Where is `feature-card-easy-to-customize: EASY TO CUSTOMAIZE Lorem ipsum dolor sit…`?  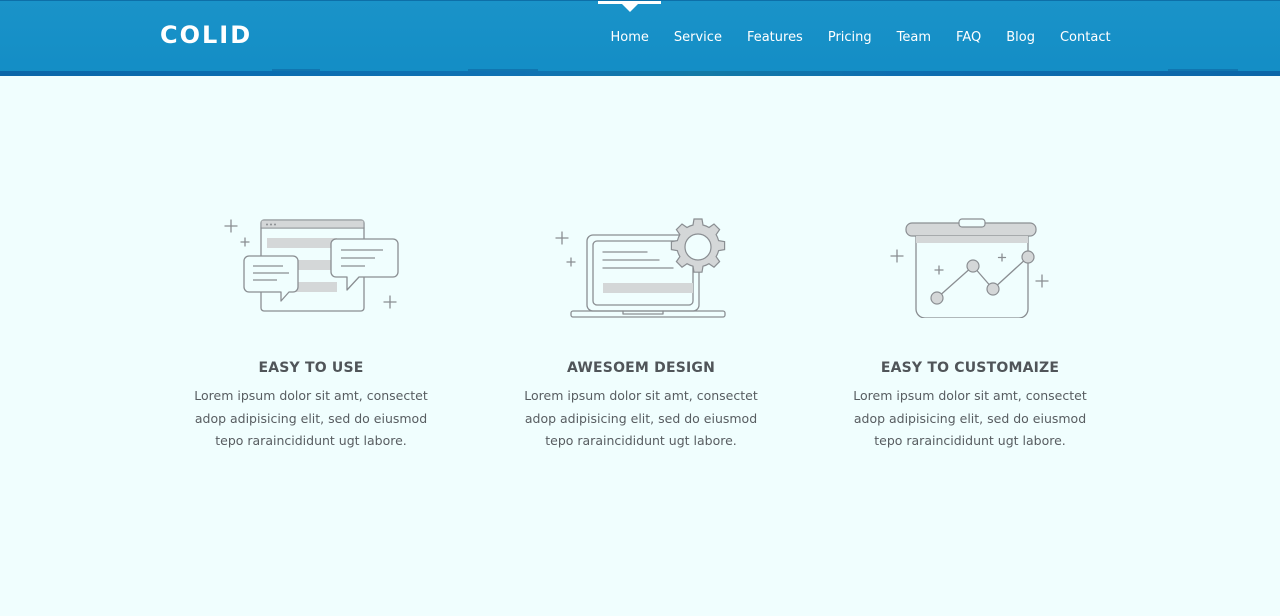
feature-card-easy-to-customize: EASY TO CUSTOMAIZE Lorem ipsum dolor sit… is located at coordinates (970, 330).